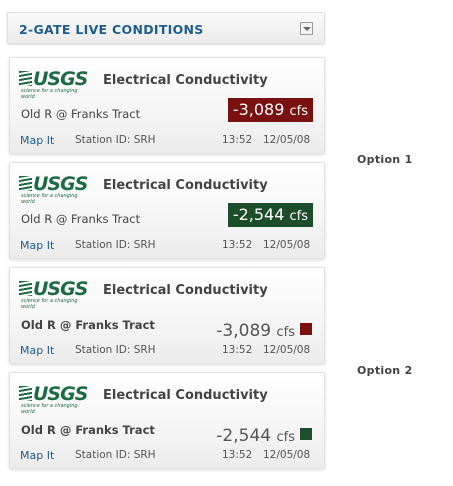 The width and height of the screenshot is (453, 486). I want to click on value-badge: -3,089 cfs, so click(270, 110).